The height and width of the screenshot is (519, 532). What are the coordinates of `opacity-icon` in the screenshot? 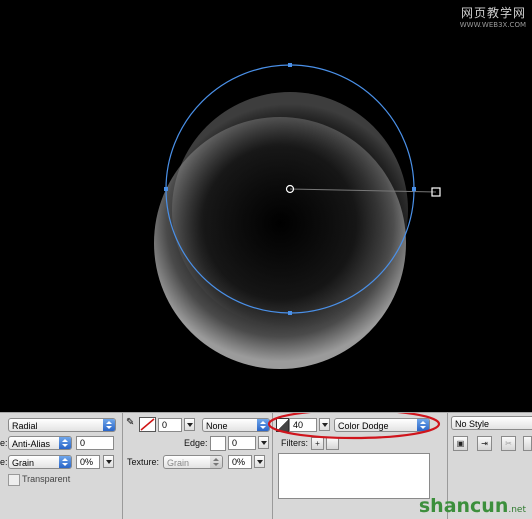 It's located at (282, 425).